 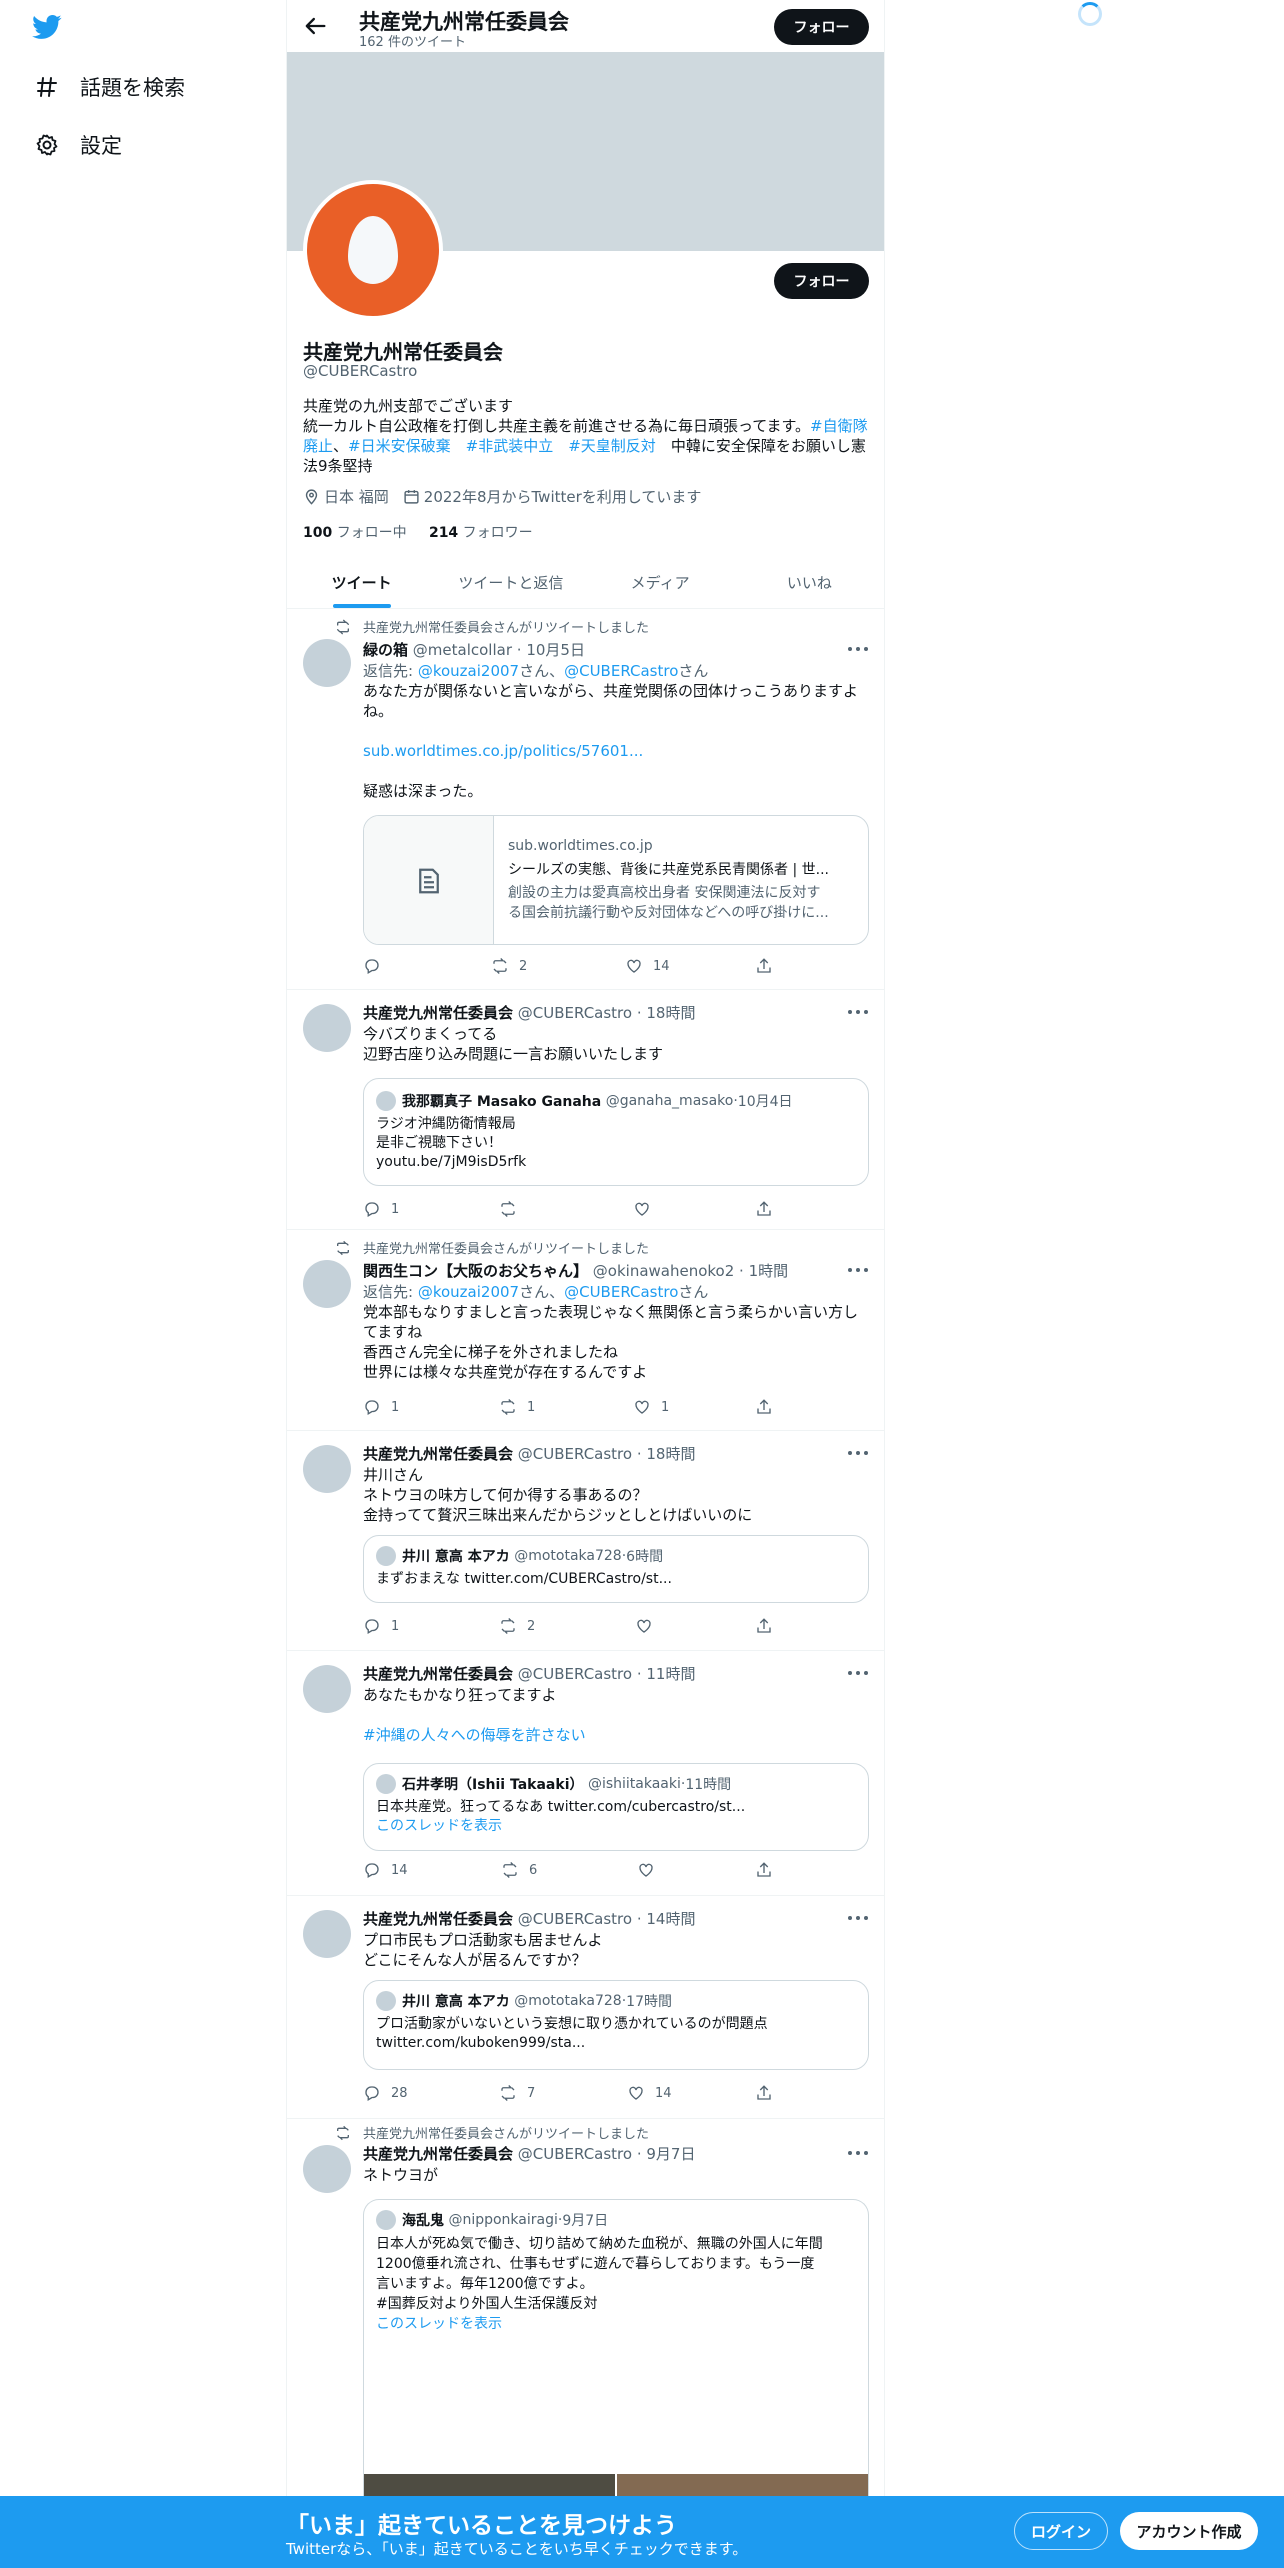 I want to click on retweet-button: 6, so click(x=519, y=1870).